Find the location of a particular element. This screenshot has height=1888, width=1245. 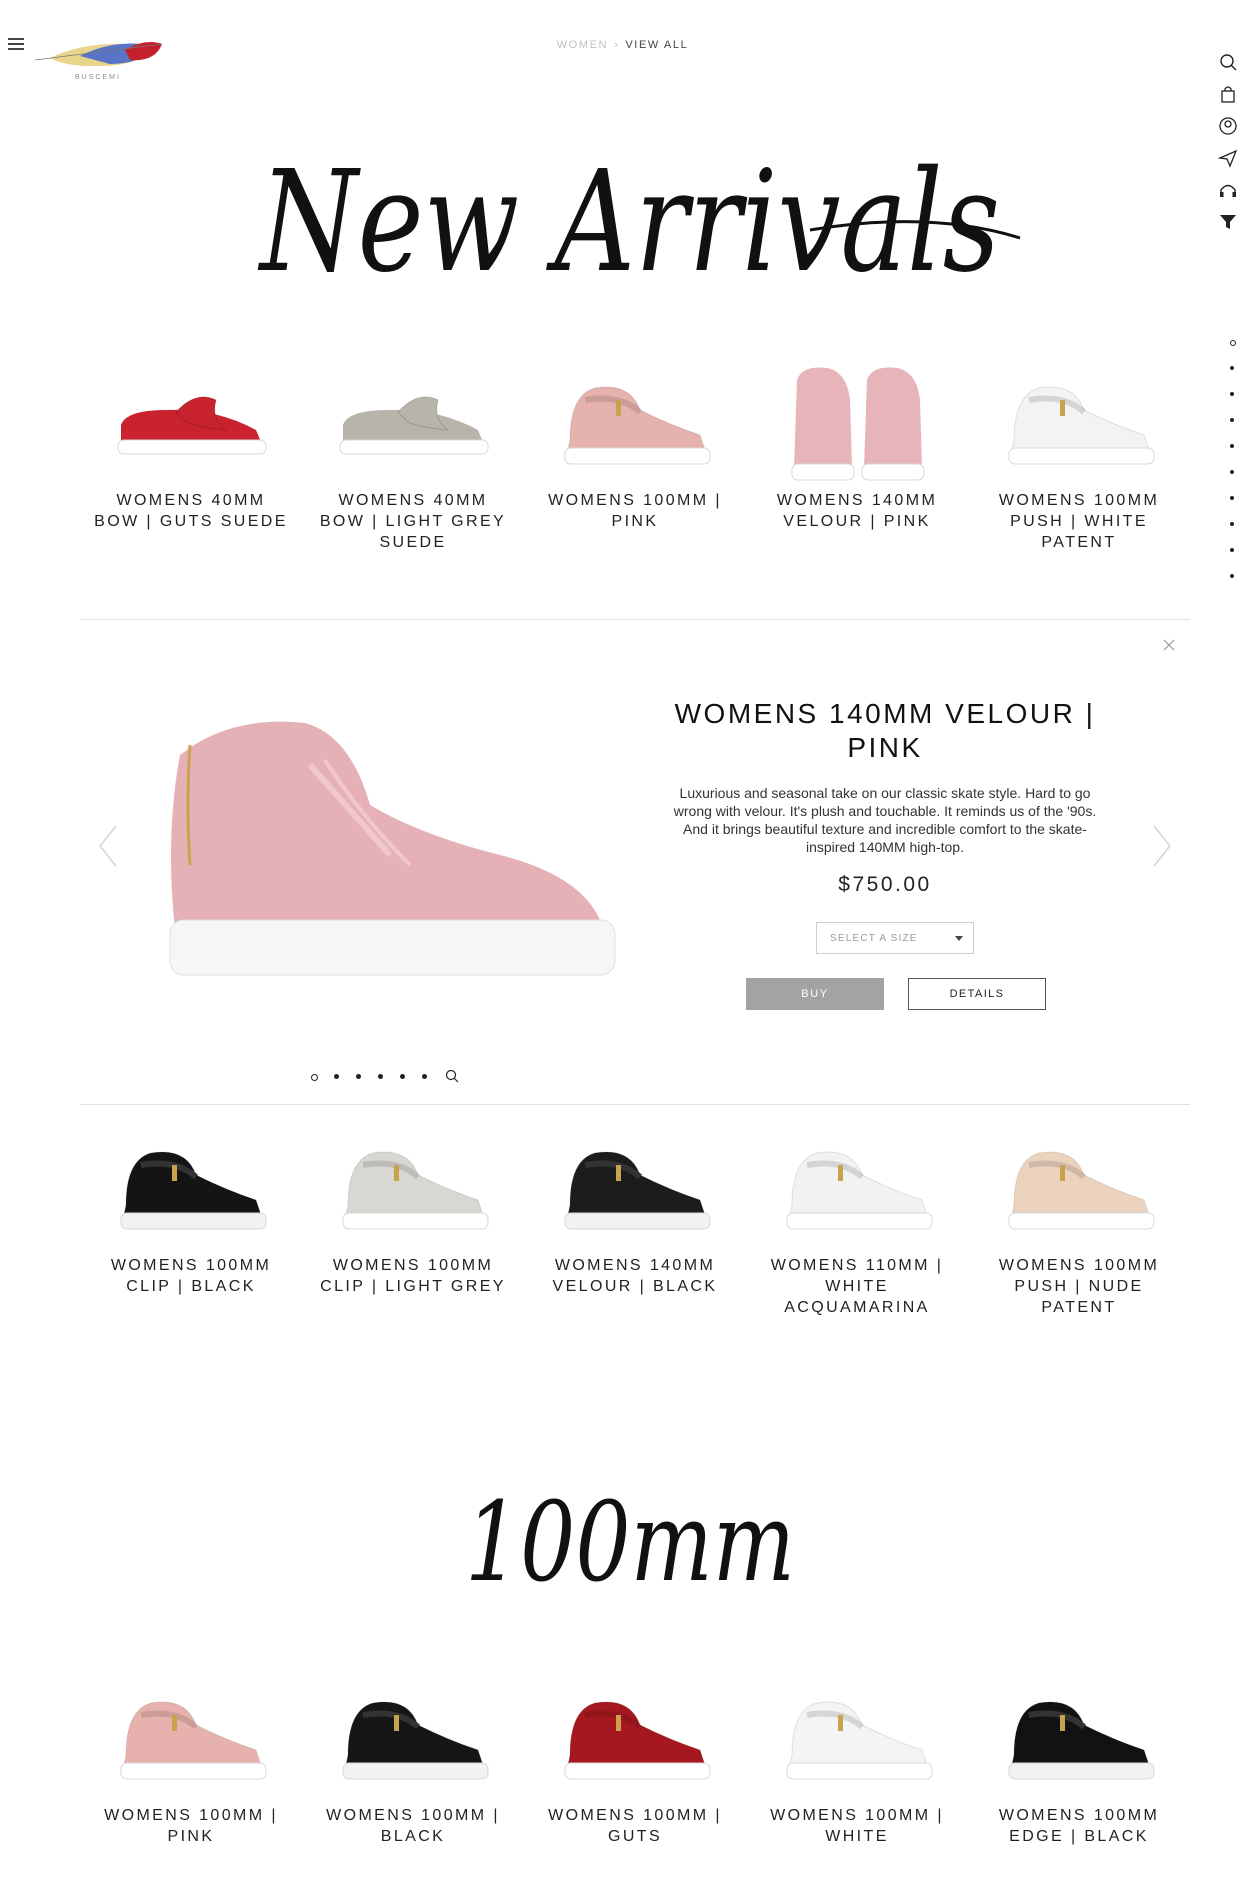

product-card: WOMENS 100MM PUSH | WHITE PATENT is located at coordinates (1079, 456).